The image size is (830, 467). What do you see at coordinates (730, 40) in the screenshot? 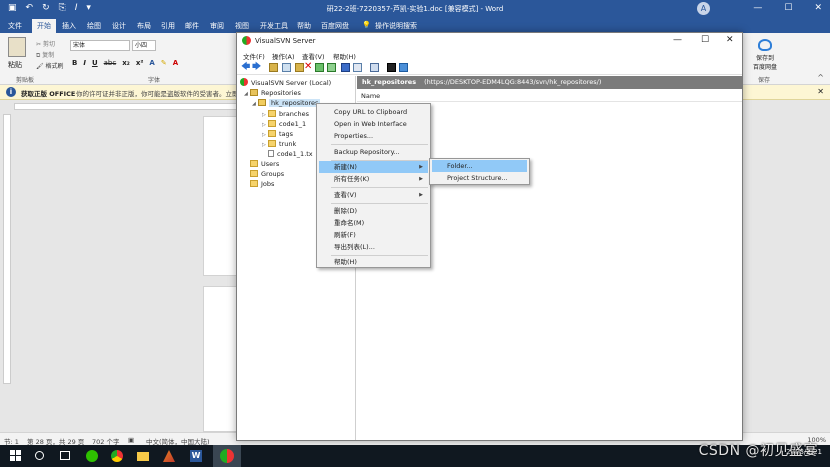
I see `svn-close-button: ✕` at bounding box center [730, 40].